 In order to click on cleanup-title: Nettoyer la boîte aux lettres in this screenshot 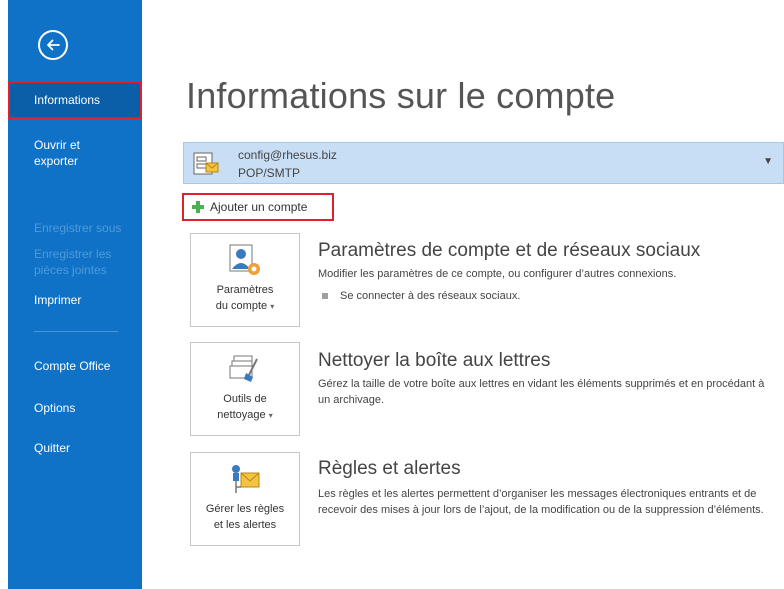, I will do `click(434, 360)`.